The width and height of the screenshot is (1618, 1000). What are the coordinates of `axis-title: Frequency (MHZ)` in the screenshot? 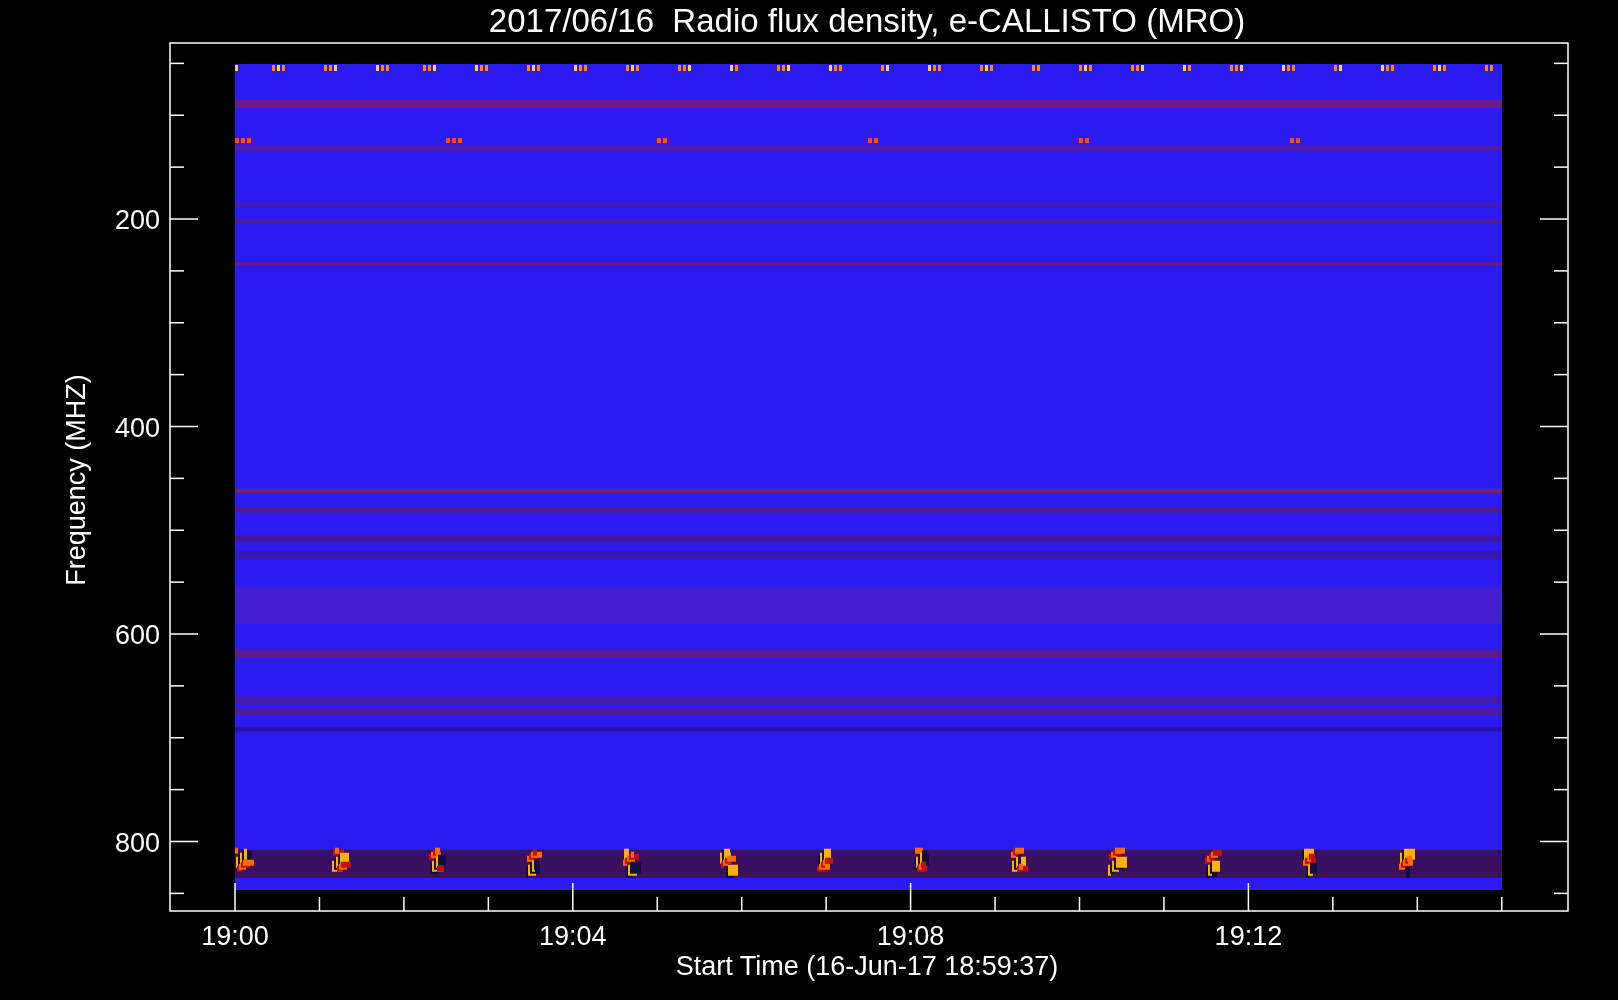 It's located at (76, 480).